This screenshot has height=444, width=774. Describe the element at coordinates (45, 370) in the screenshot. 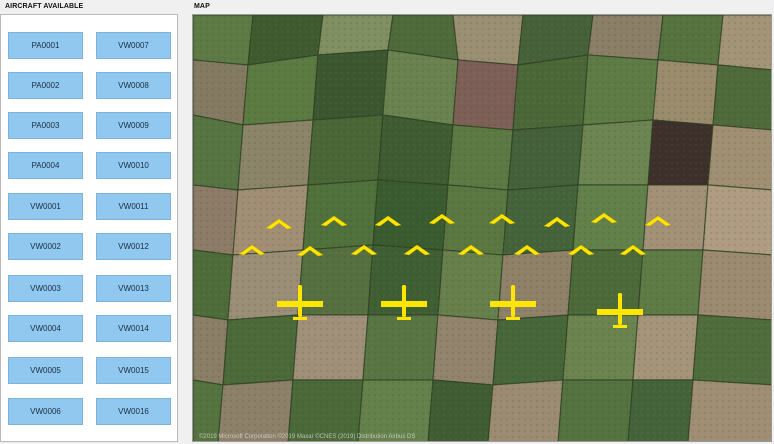

I see `aircraft-button-vw0005: VW0005` at that location.